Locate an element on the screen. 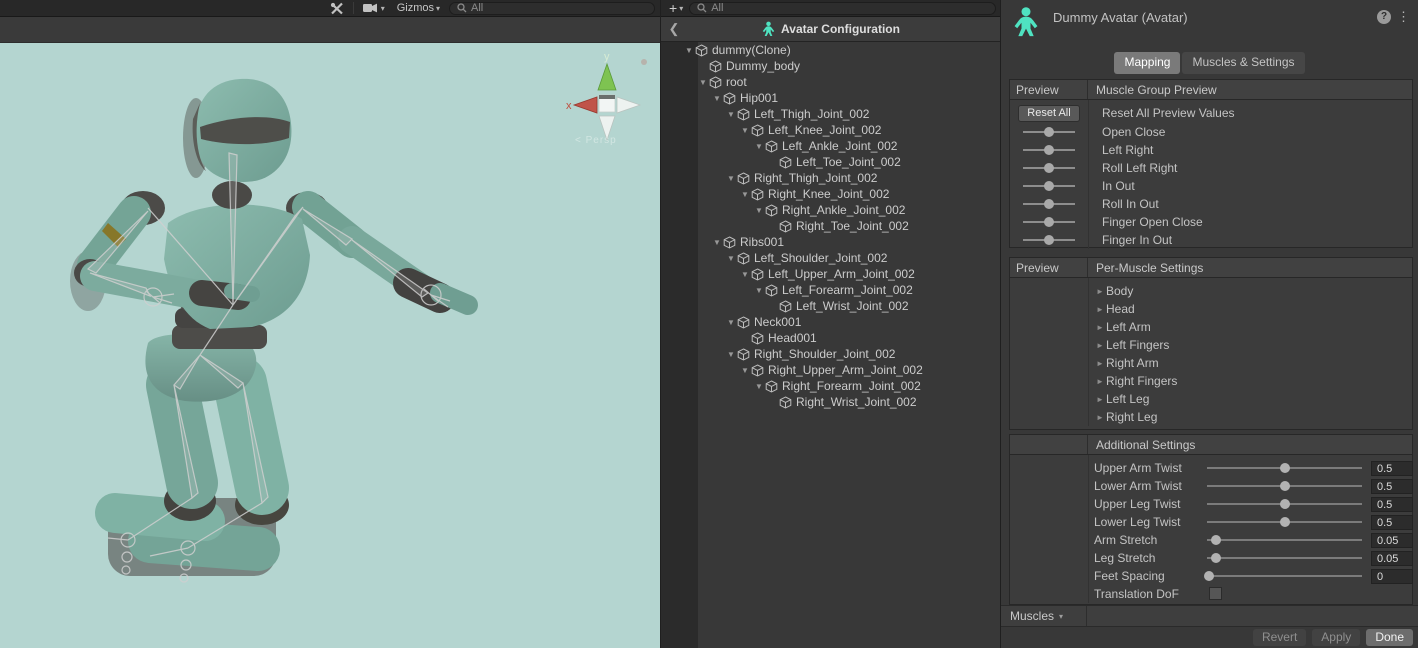  tree-item: ▼ Neck001 is located at coordinates (830, 322).